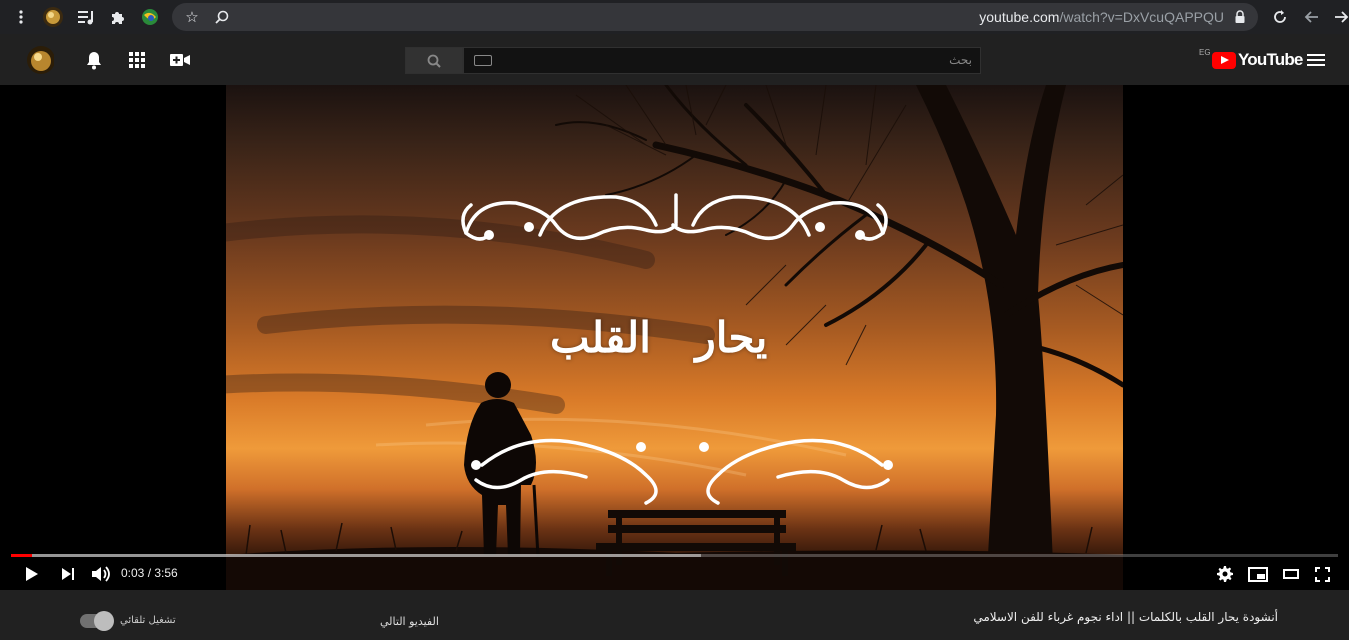  What do you see at coordinates (1339, 17) in the screenshot?
I see `forward-arrow-icon` at bounding box center [1339, 17].